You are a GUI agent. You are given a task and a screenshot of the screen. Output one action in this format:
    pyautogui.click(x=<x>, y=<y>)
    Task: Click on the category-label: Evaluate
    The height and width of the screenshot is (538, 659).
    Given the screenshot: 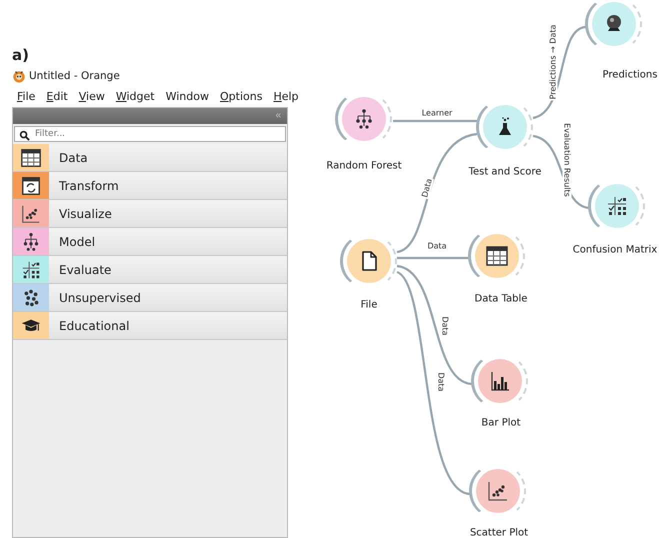 What is the action you would take?
    pyautogui.click(x=85, y=269)
    